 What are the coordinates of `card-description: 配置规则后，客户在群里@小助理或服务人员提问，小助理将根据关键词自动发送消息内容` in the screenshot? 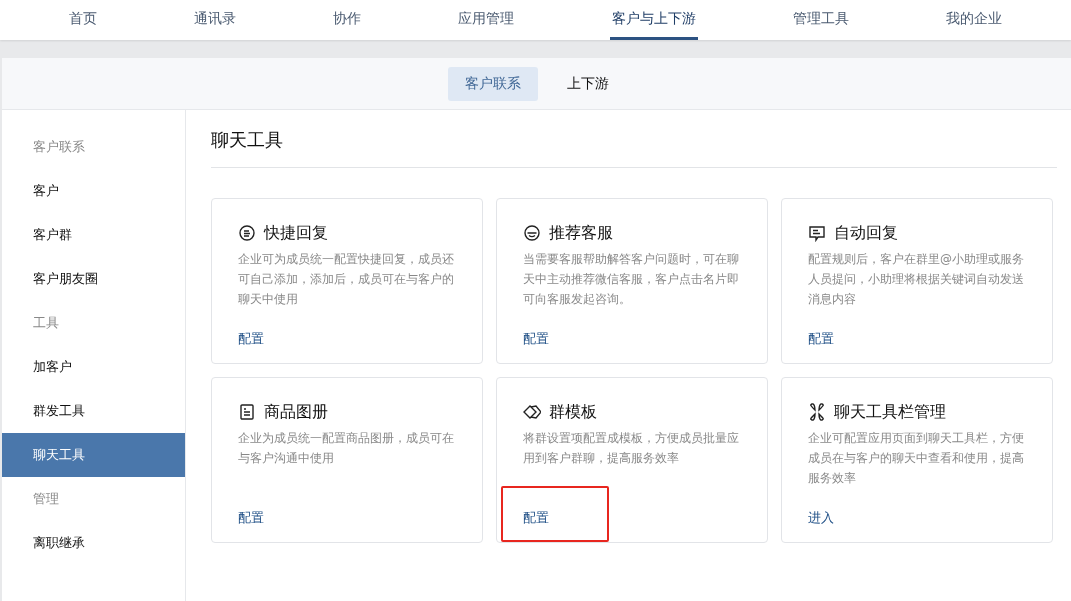 It's located at (916, 279).